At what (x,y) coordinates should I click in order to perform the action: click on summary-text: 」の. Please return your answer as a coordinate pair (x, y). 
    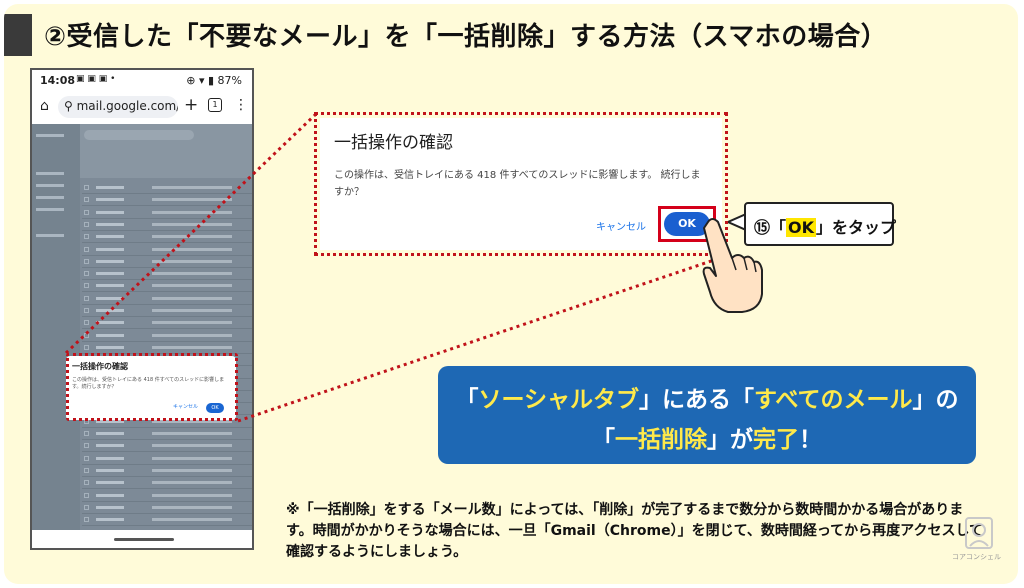
    Looking at the image, I should click on (935, 400).